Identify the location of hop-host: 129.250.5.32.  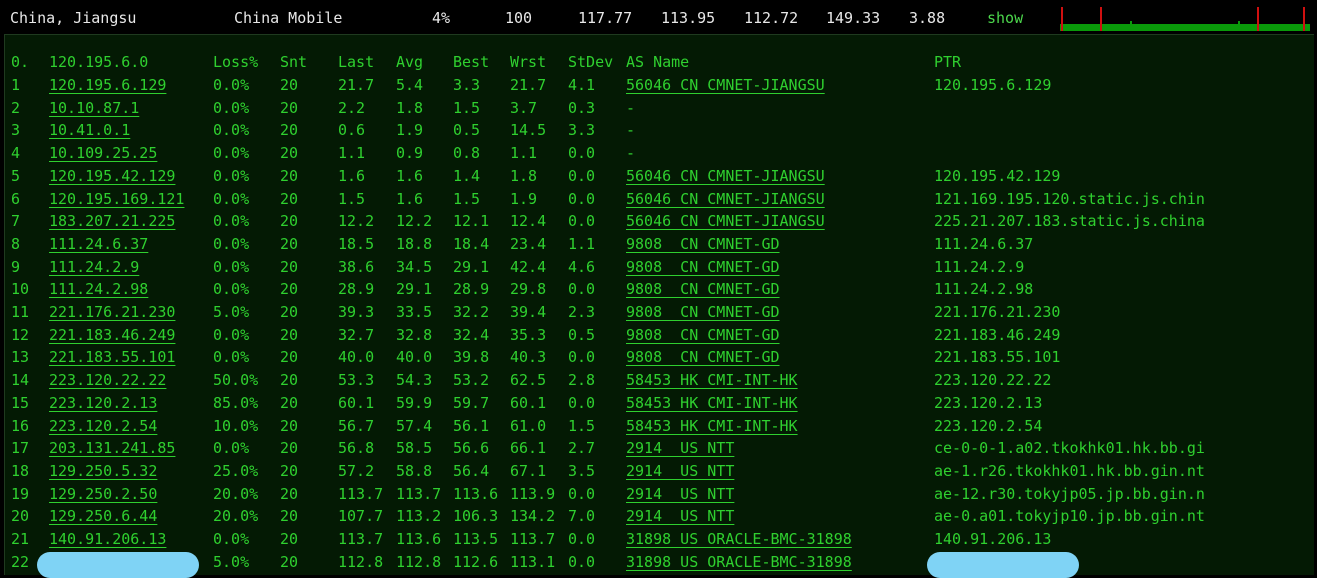
(103, 471).